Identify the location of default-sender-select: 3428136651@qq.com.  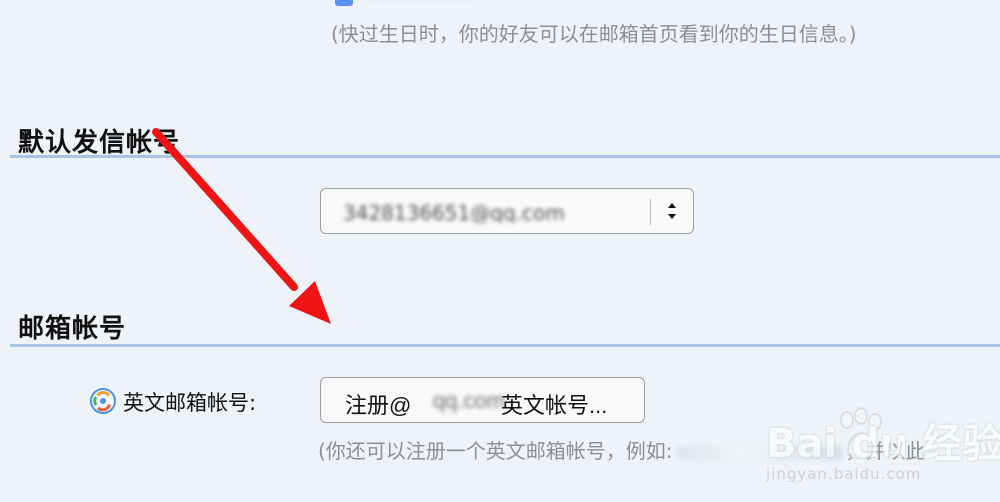
(507, 211).